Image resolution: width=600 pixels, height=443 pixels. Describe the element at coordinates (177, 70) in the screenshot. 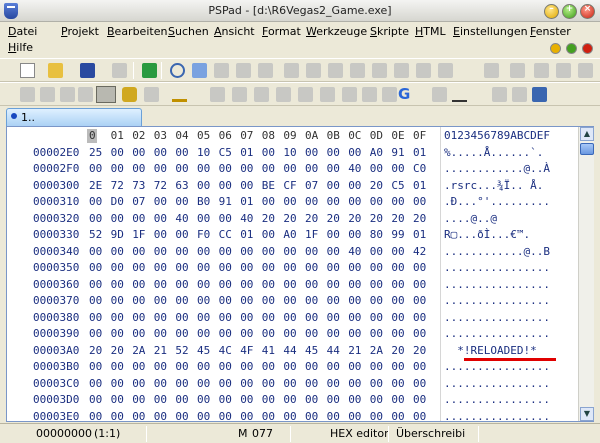

I see `find-icon` at that location.